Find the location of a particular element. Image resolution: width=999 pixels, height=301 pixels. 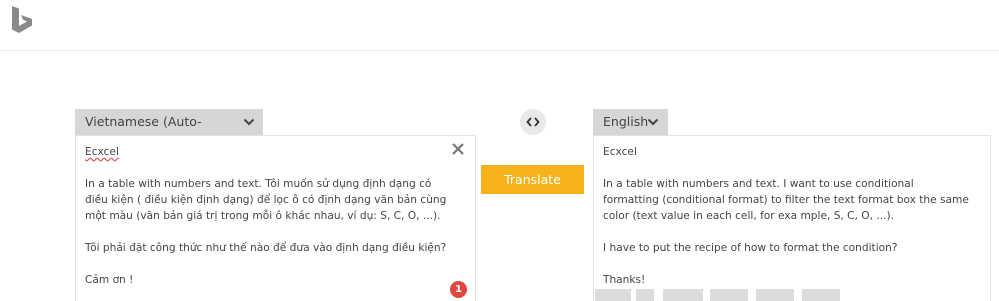

translate-button: Translate is located at coordinates (532, 179).